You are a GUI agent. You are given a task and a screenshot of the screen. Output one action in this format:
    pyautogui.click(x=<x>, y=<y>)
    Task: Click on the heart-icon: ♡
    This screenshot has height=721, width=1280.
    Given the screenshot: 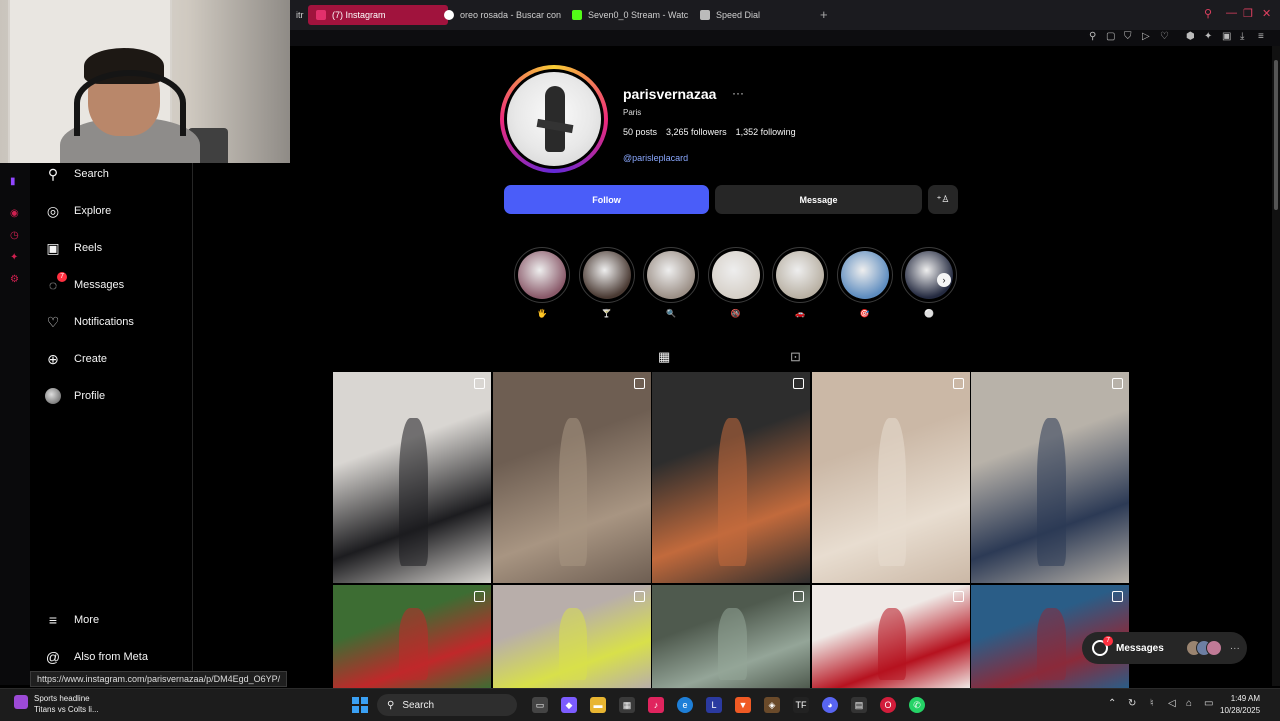 What is the action you would take?
    pyautogui.click(x=1164, y=36)
    